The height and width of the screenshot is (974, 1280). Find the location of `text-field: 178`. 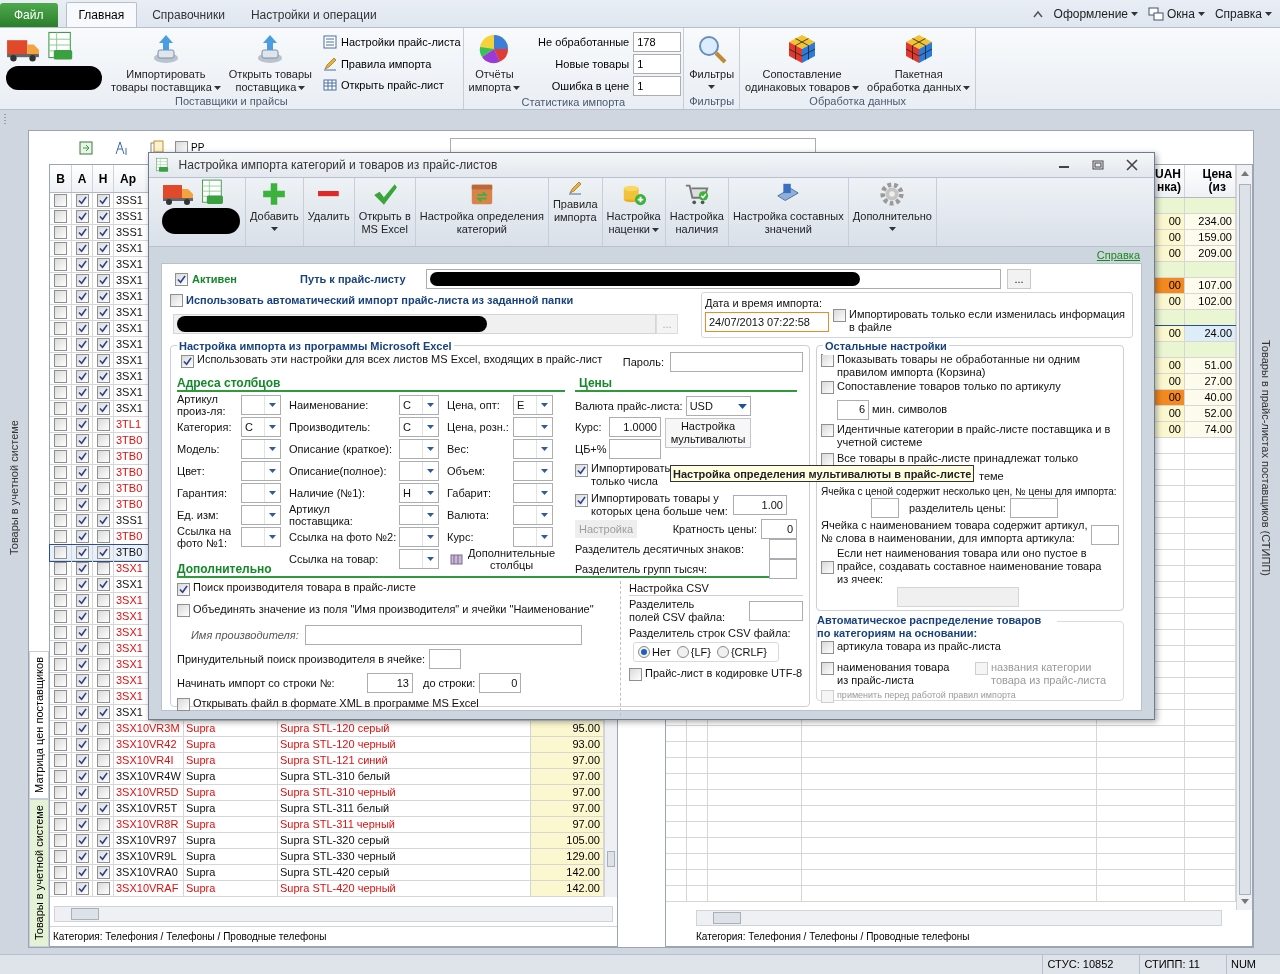

text-field: 178 is located at coordinates (657, 42).